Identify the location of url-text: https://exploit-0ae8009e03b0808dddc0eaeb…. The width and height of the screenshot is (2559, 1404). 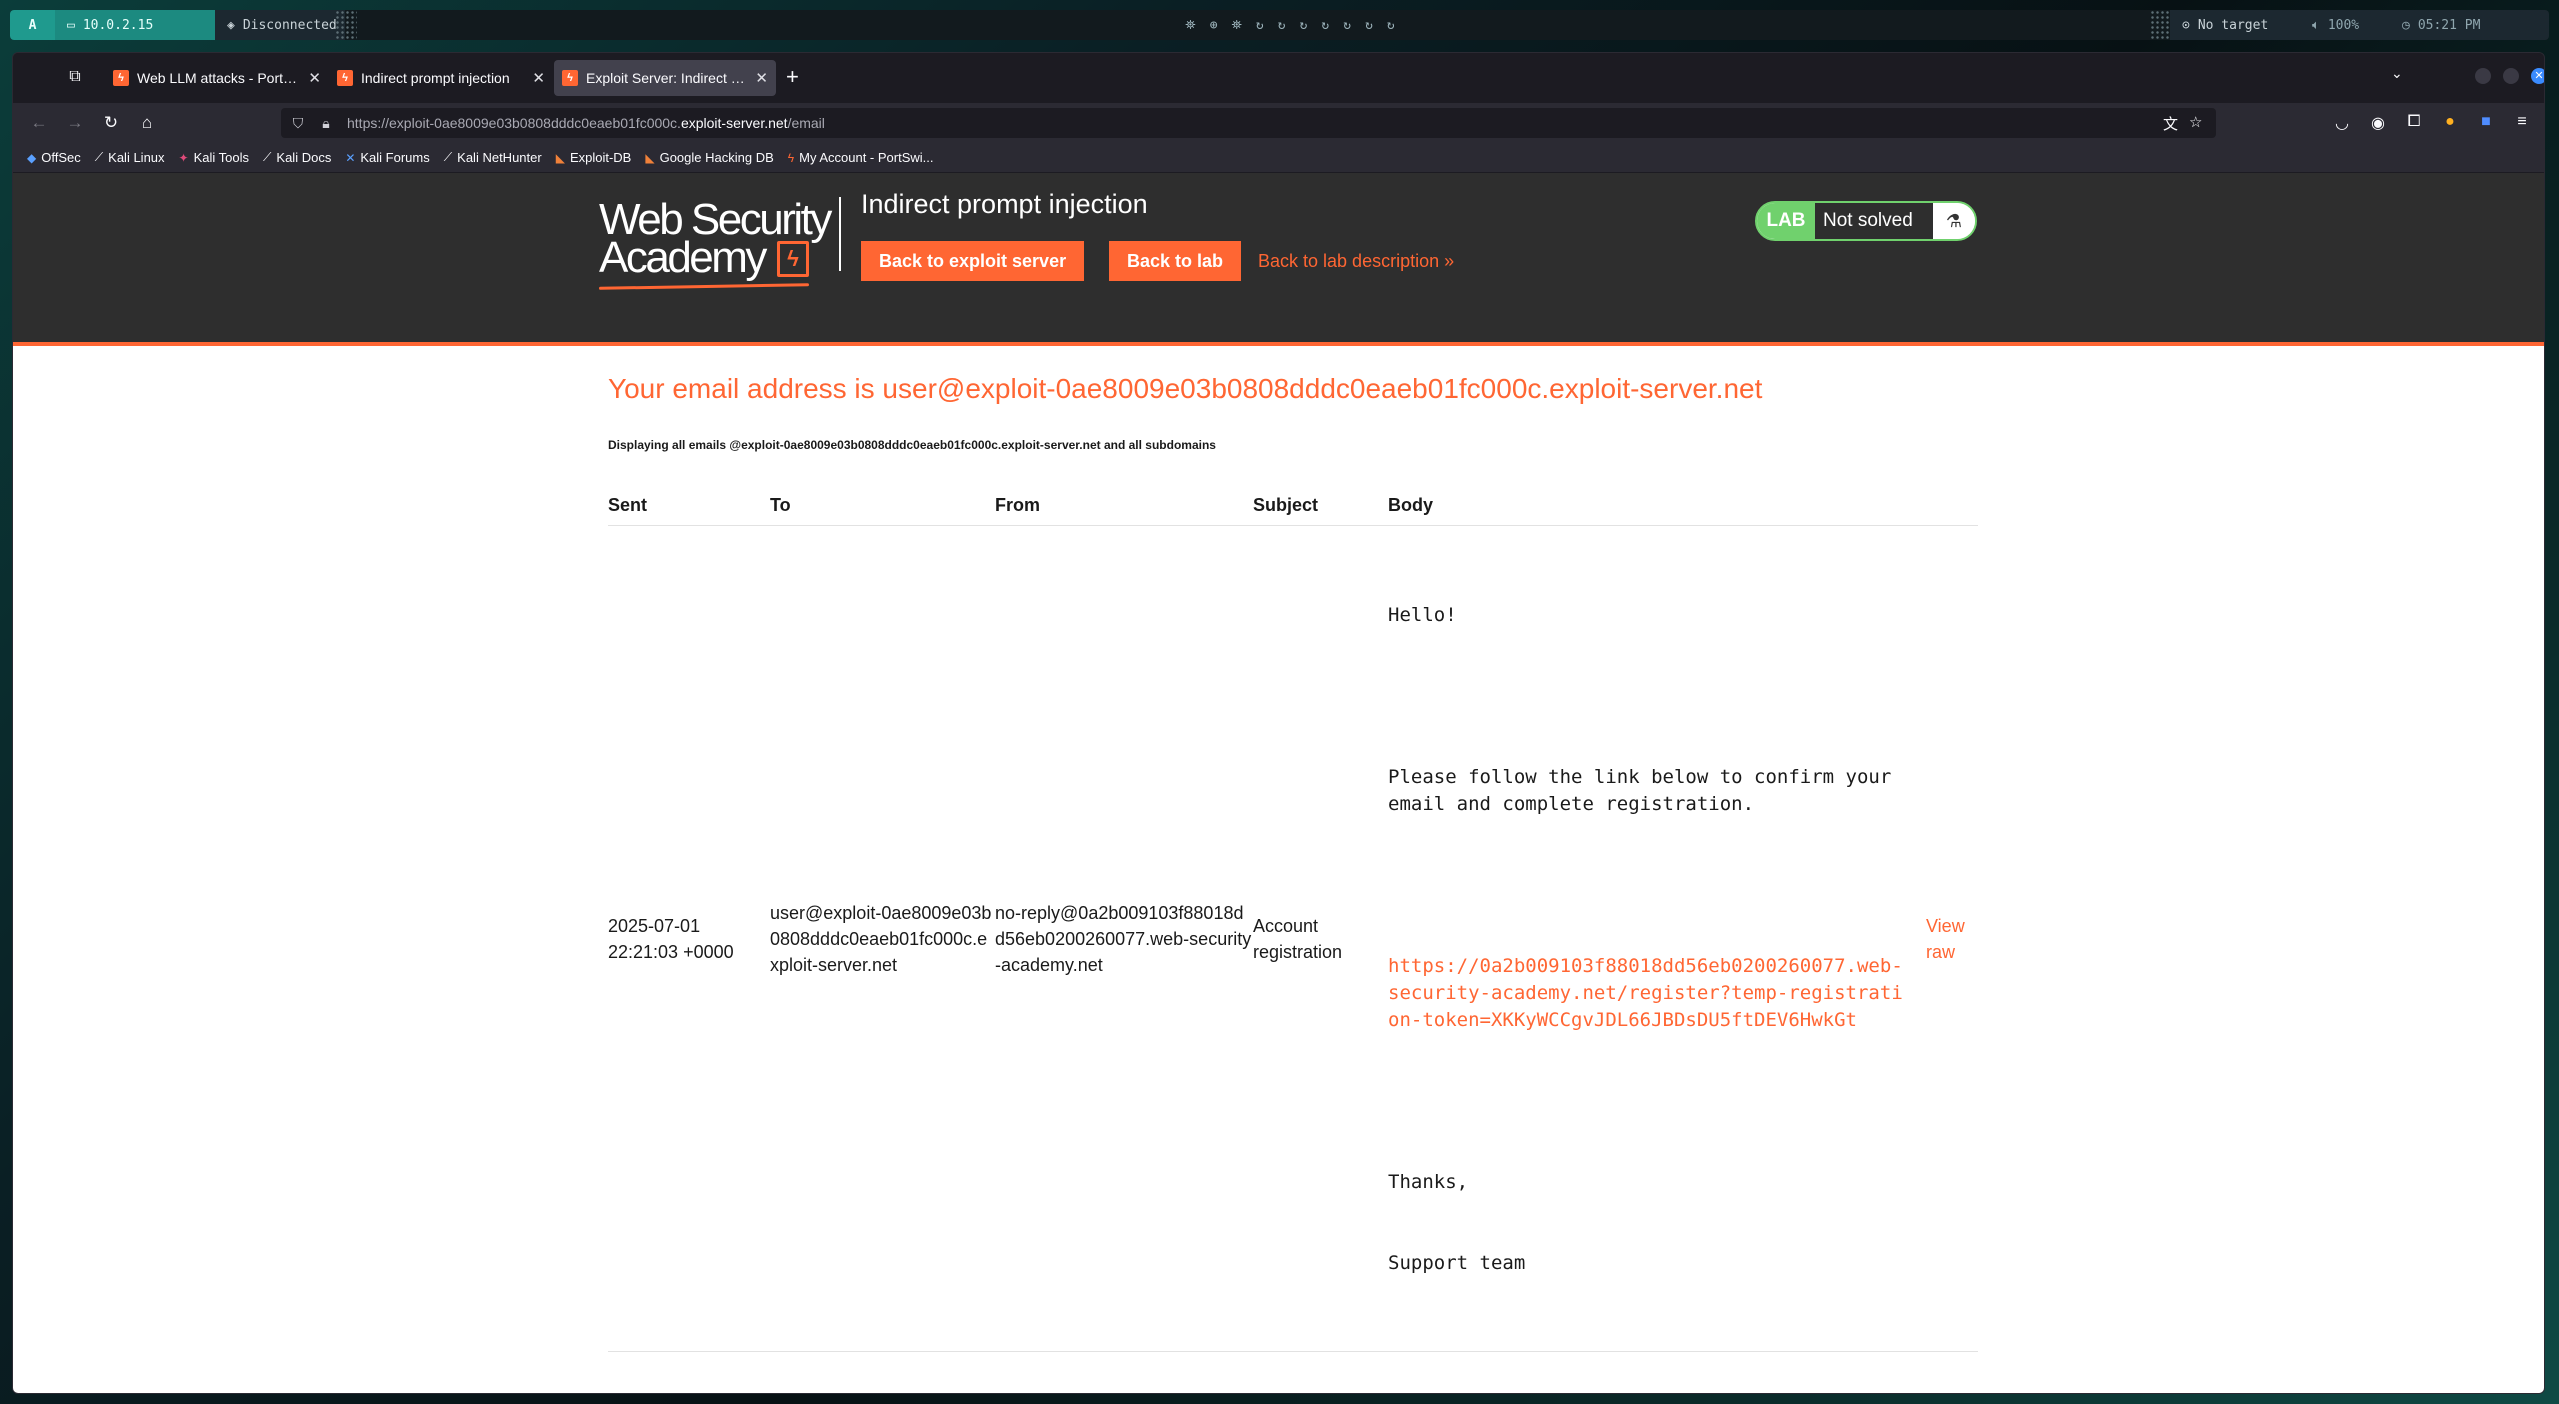
(586, 123).